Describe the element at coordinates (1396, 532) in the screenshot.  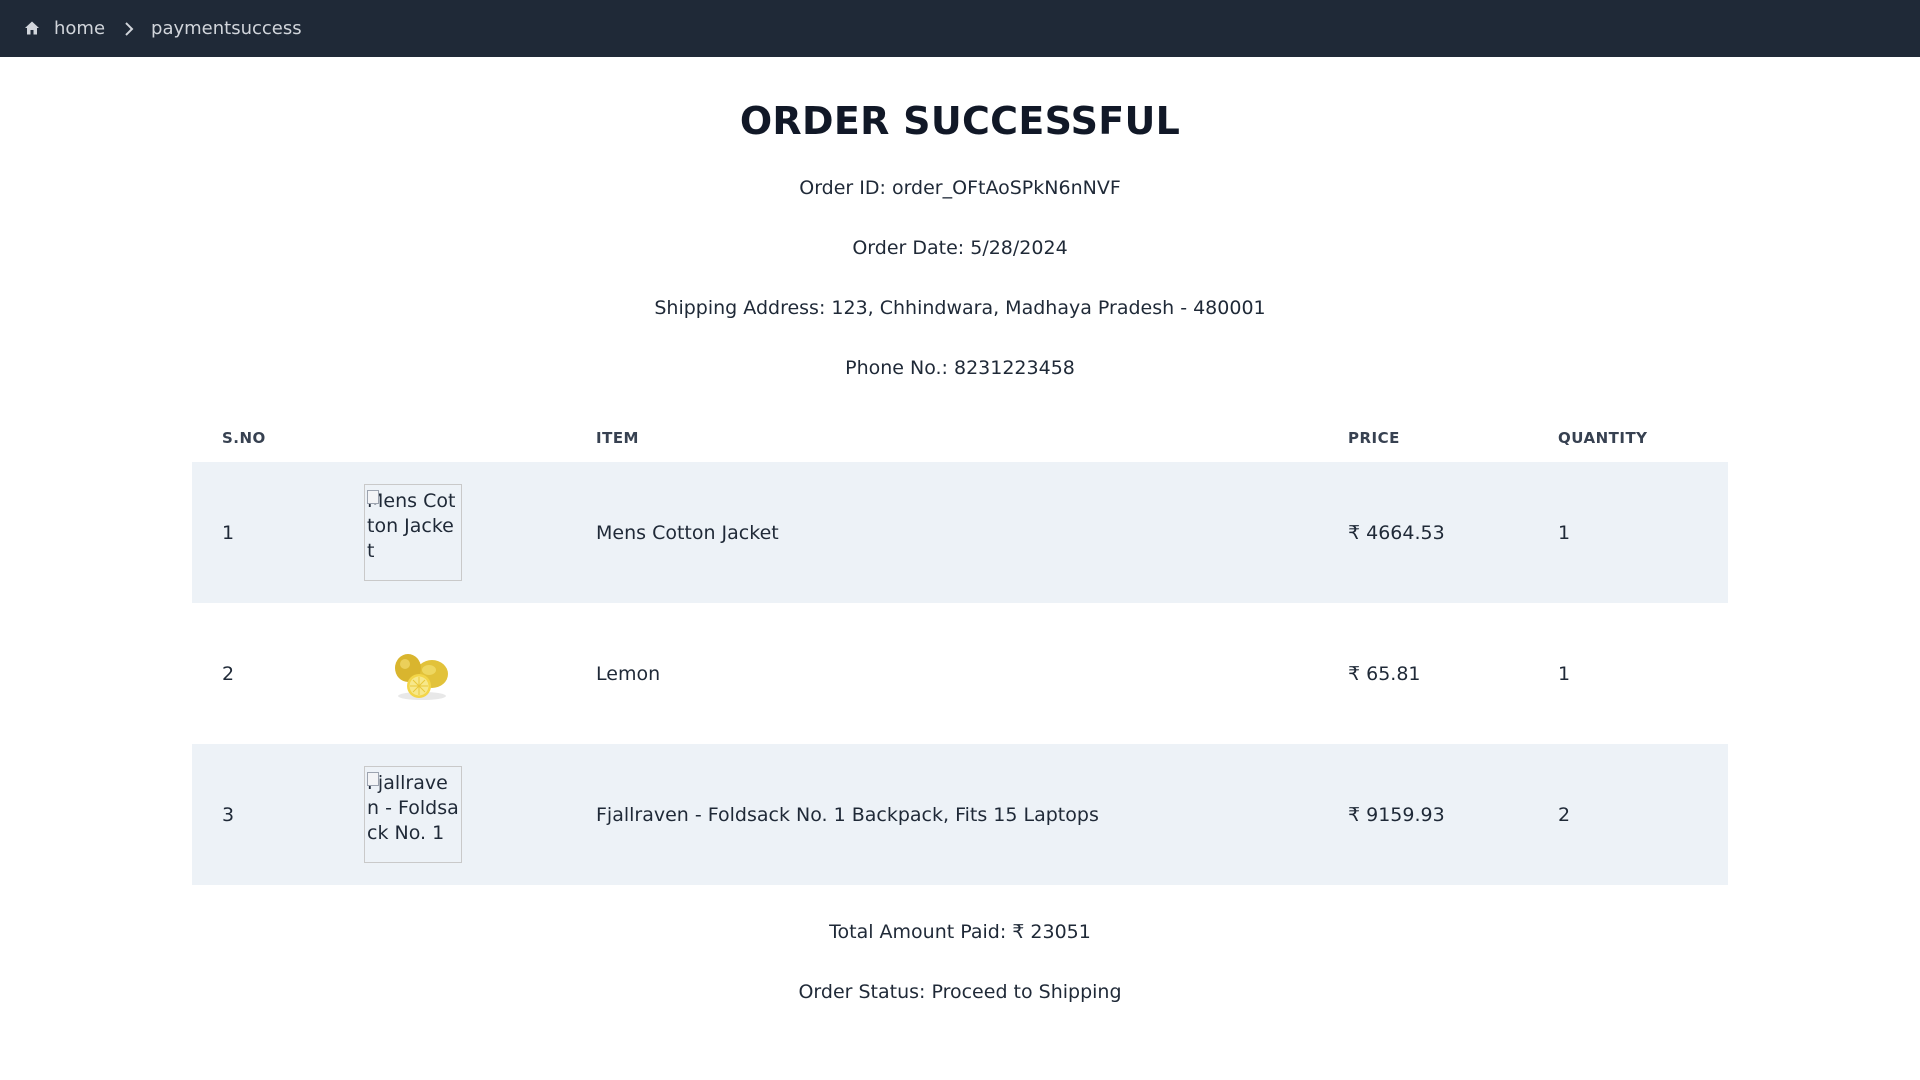
I see `row-price: ₹ 4664.53` at that location.